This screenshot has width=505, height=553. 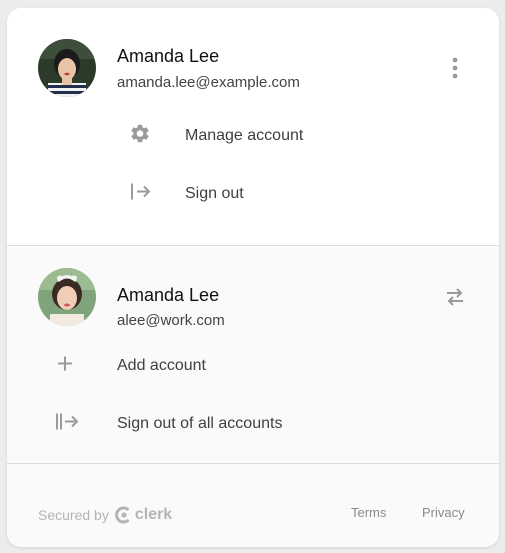 I want to click on plus-icon, so click(x=65, y=366).